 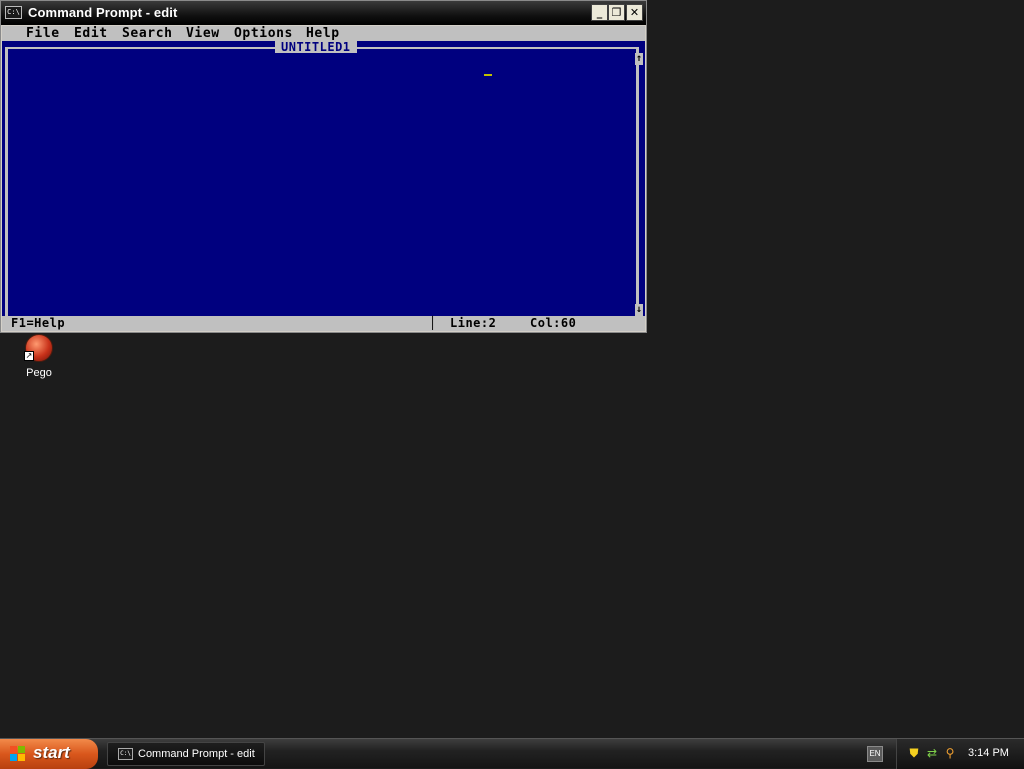 What do you see at coordinates (950, 753) in the screenshot?
I see `search-icon: ⚲` at bounding box center [950, 753].